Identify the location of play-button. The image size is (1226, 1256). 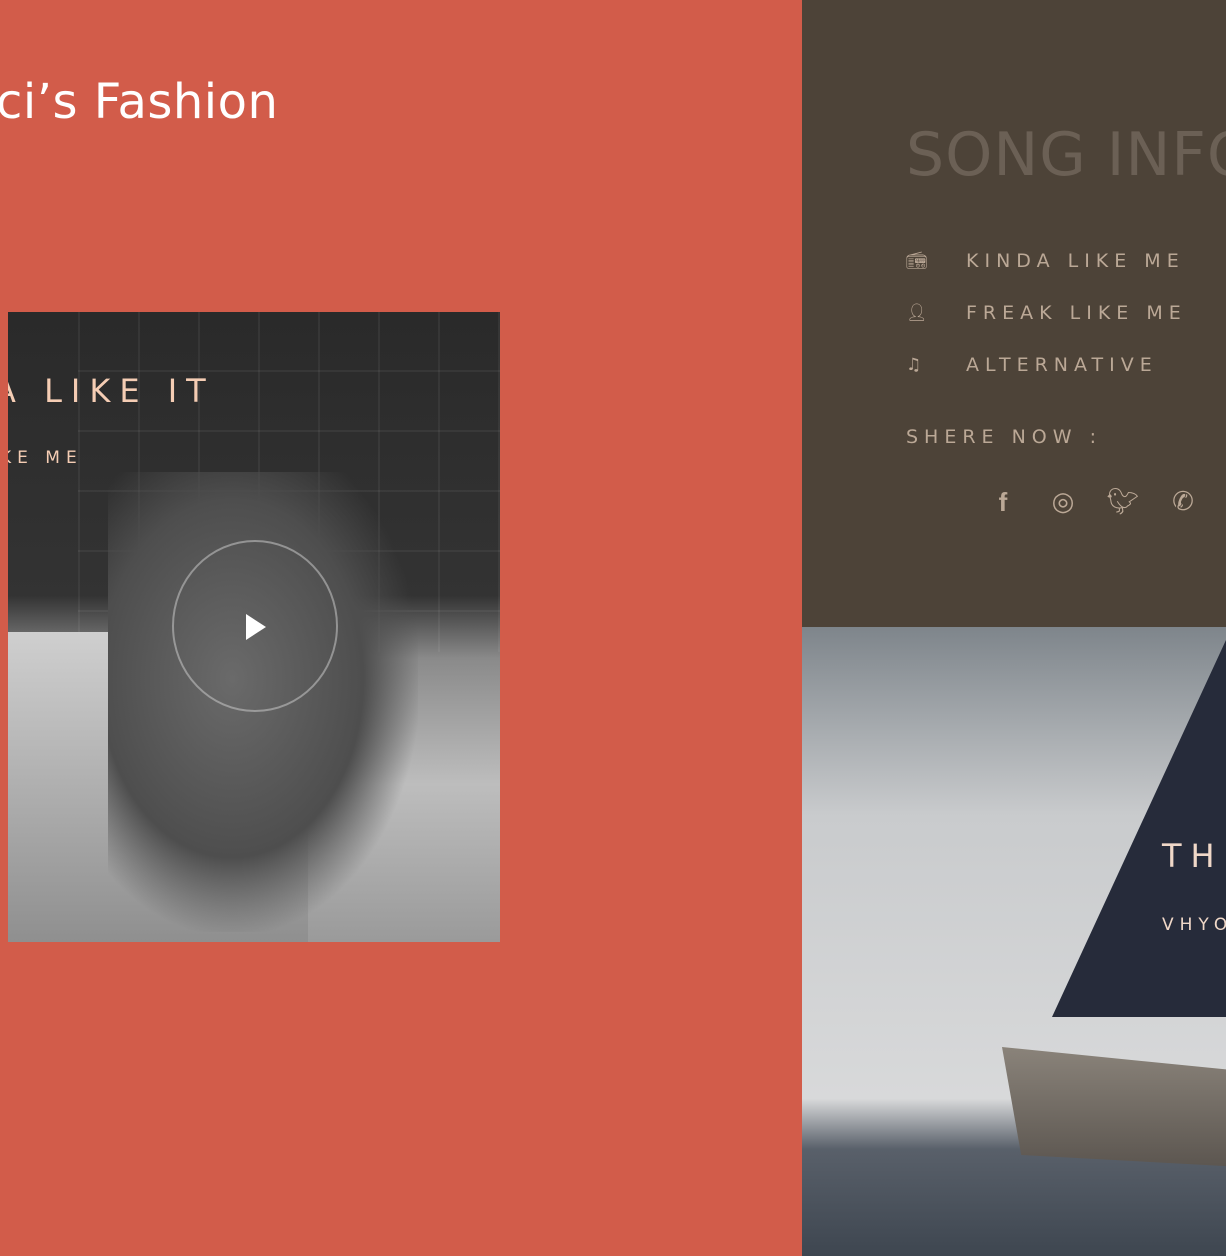
(255, 626).